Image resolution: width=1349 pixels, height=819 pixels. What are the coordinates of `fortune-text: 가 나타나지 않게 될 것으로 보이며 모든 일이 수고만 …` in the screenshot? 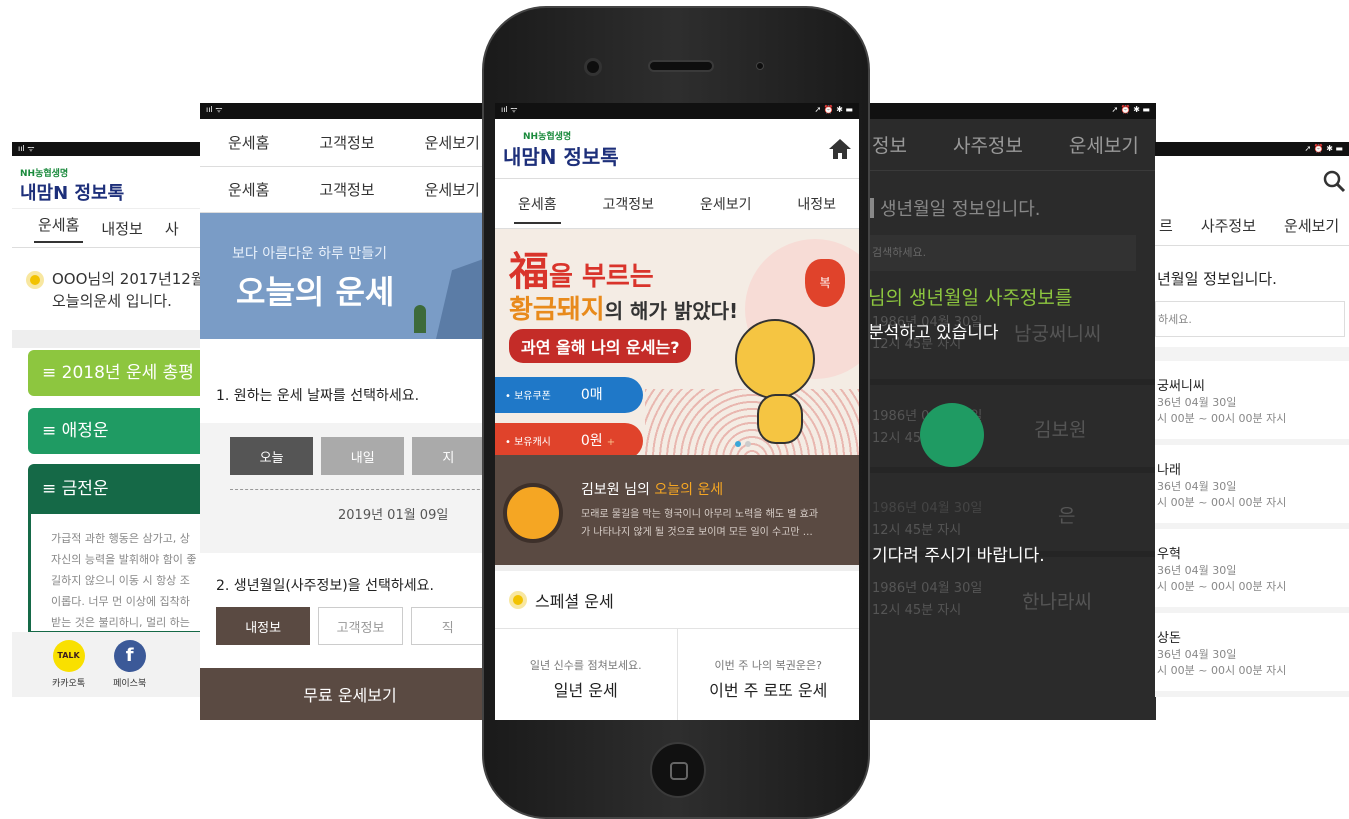 It's located at (697, 532).